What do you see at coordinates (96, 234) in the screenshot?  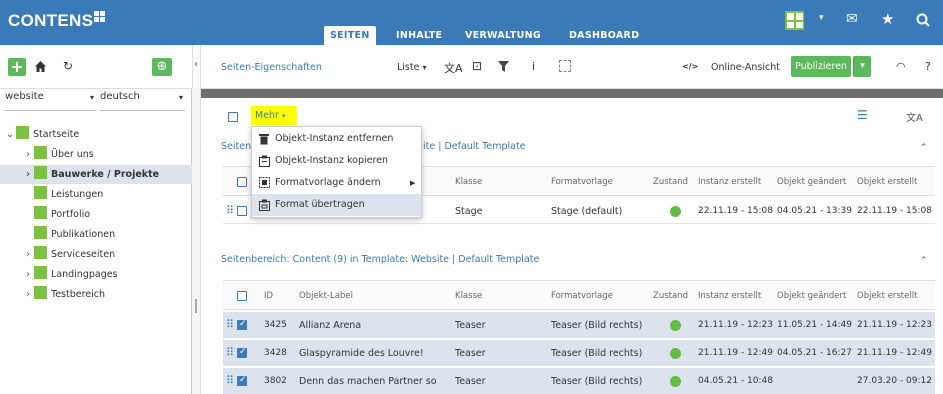 I see `tree-item-publikationen: Publikationen` at bounding box center [96, 234].